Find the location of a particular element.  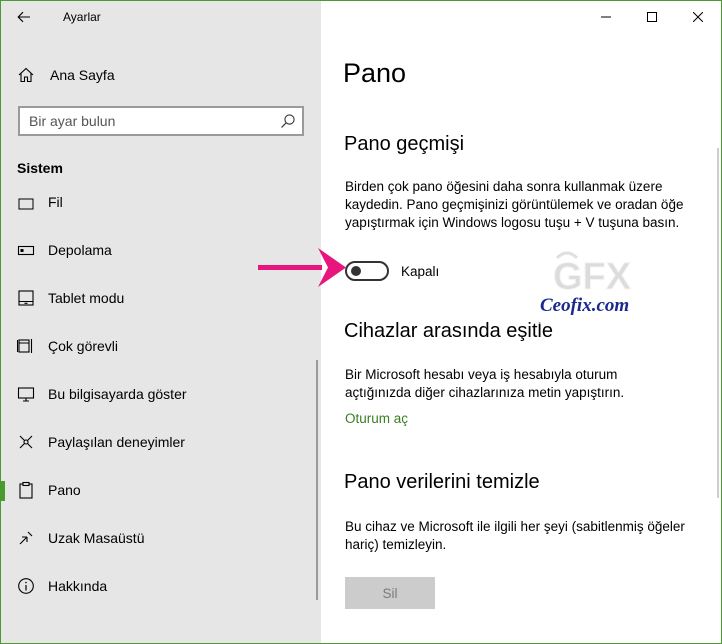

storage-icon is located at coordinates (26, 250).